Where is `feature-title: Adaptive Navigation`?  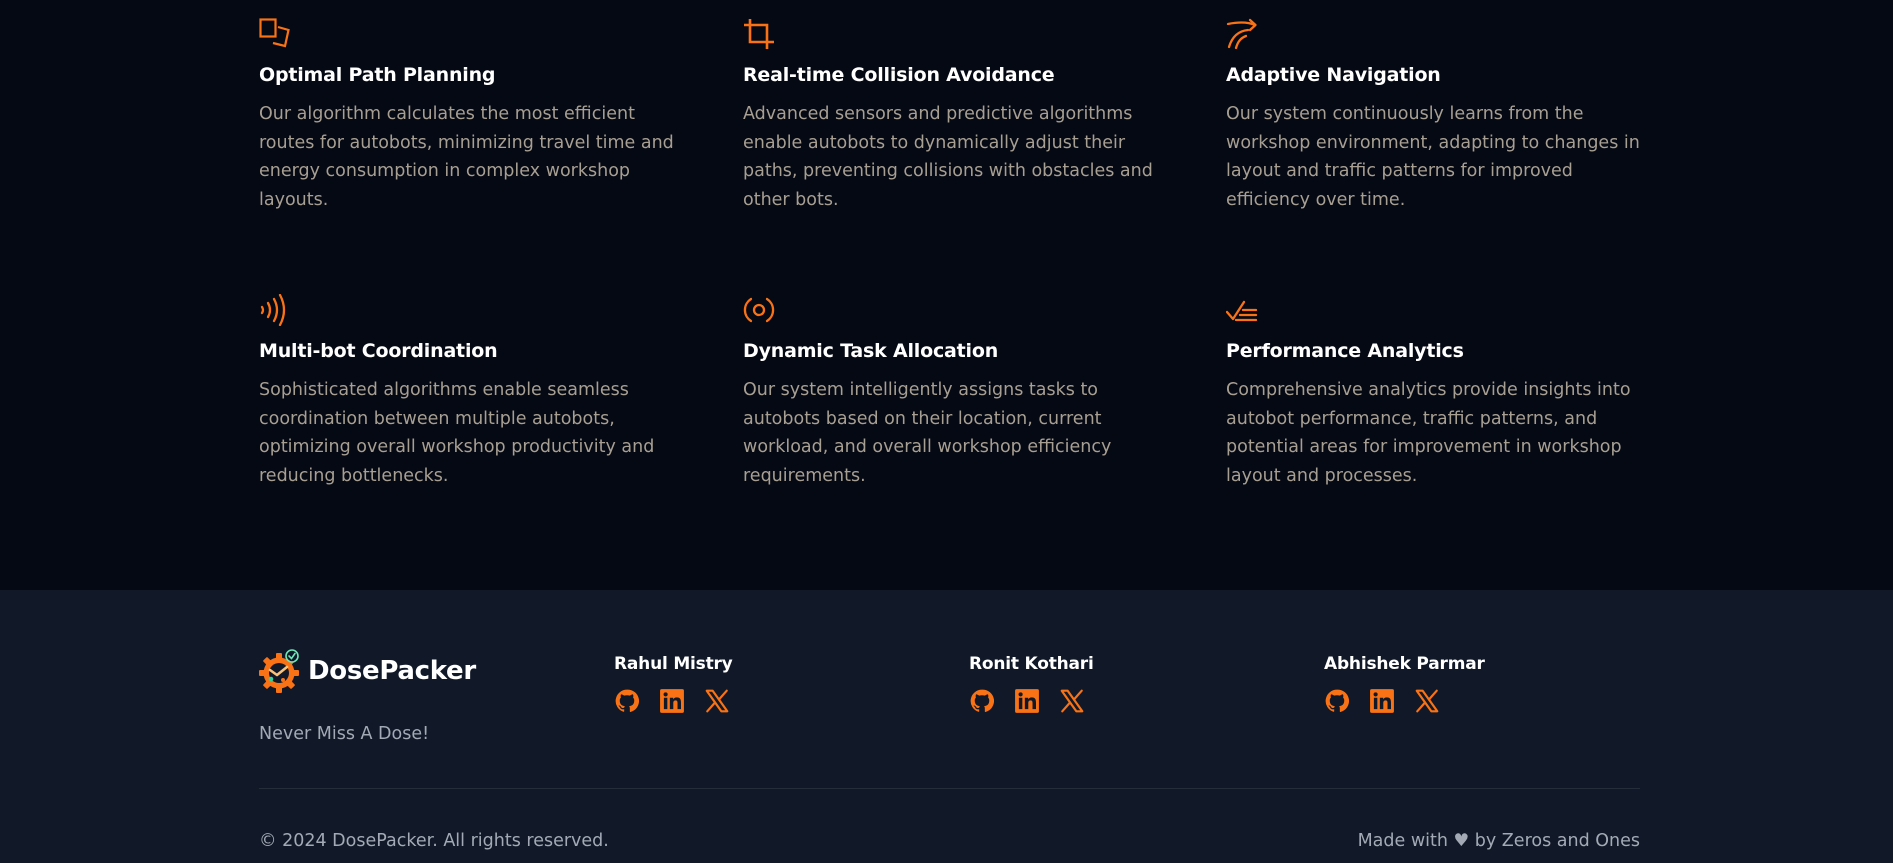 feature-title: Adaptive Navigation is located at coordinates (1333, 75).